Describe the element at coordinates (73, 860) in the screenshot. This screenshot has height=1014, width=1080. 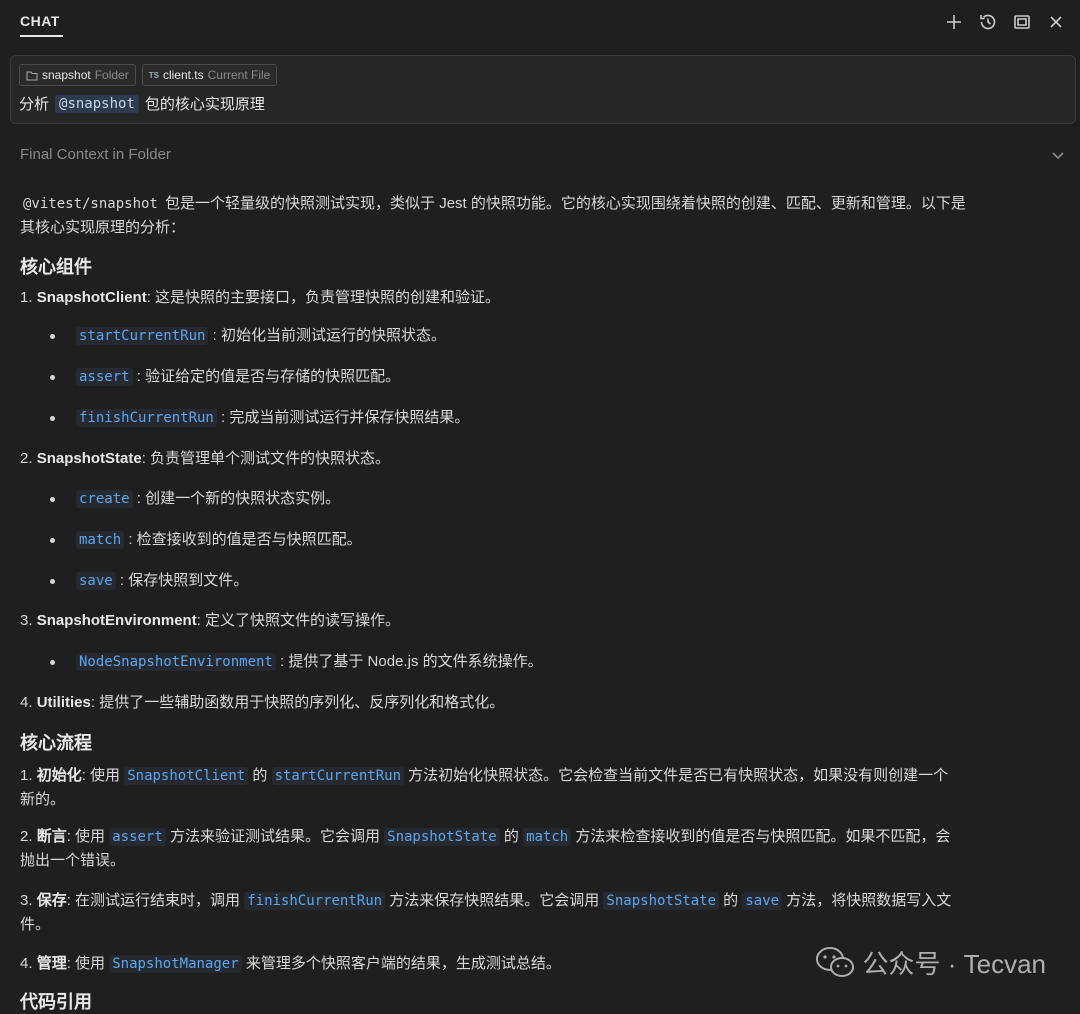
I see `flow-line2: 抛出一个错误。` at that location.